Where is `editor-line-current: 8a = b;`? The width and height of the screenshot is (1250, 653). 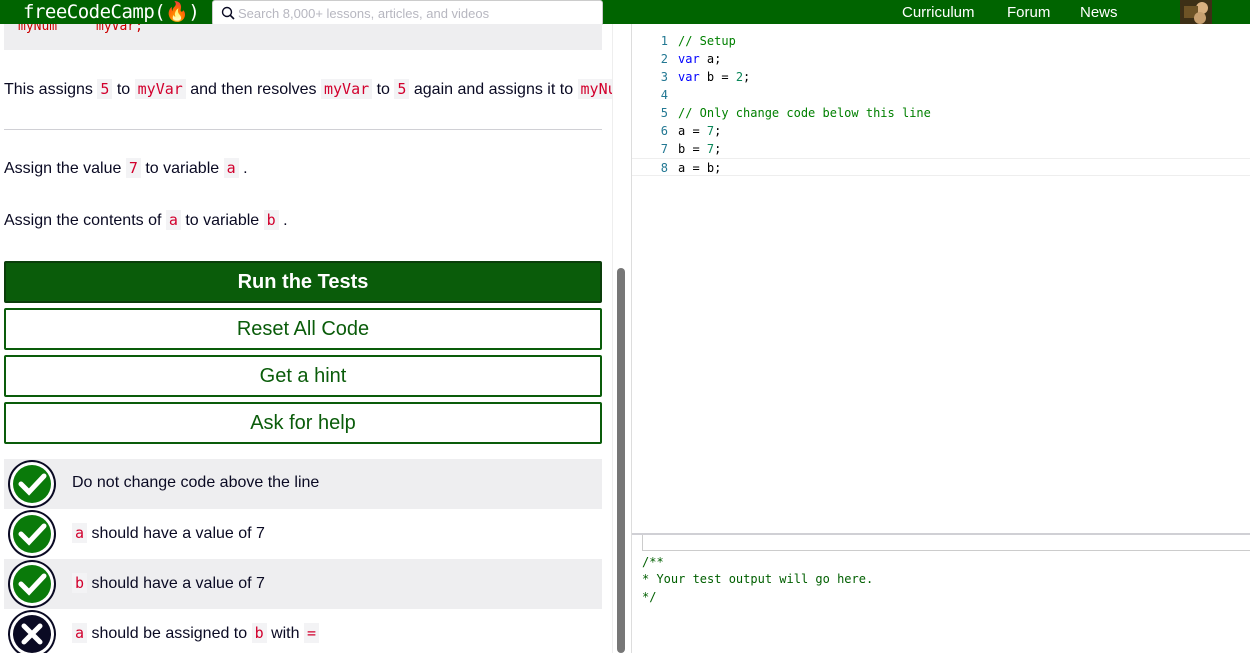 editor-line-current: 8a = b; is located at coordinates (941, 167).